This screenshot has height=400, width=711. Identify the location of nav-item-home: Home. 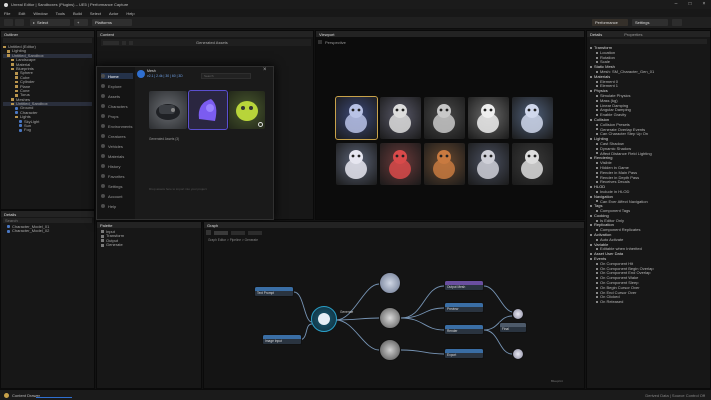
(117, 76).